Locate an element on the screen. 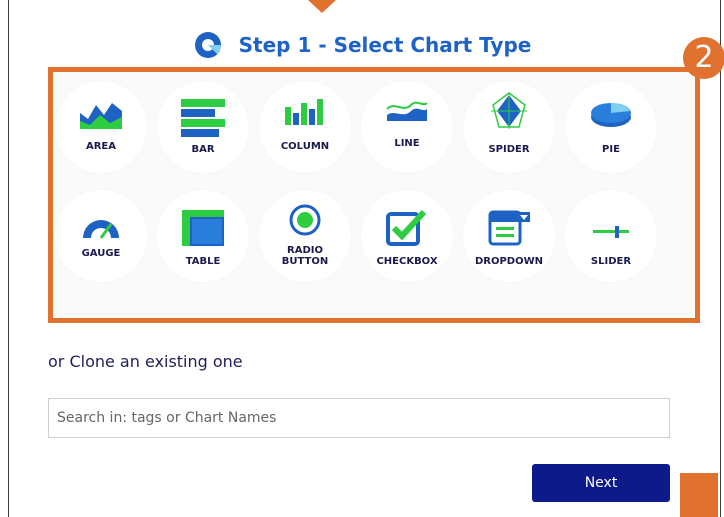 This screenshot has height=517, width=724. table-icon is located at coordinates (203, 228).